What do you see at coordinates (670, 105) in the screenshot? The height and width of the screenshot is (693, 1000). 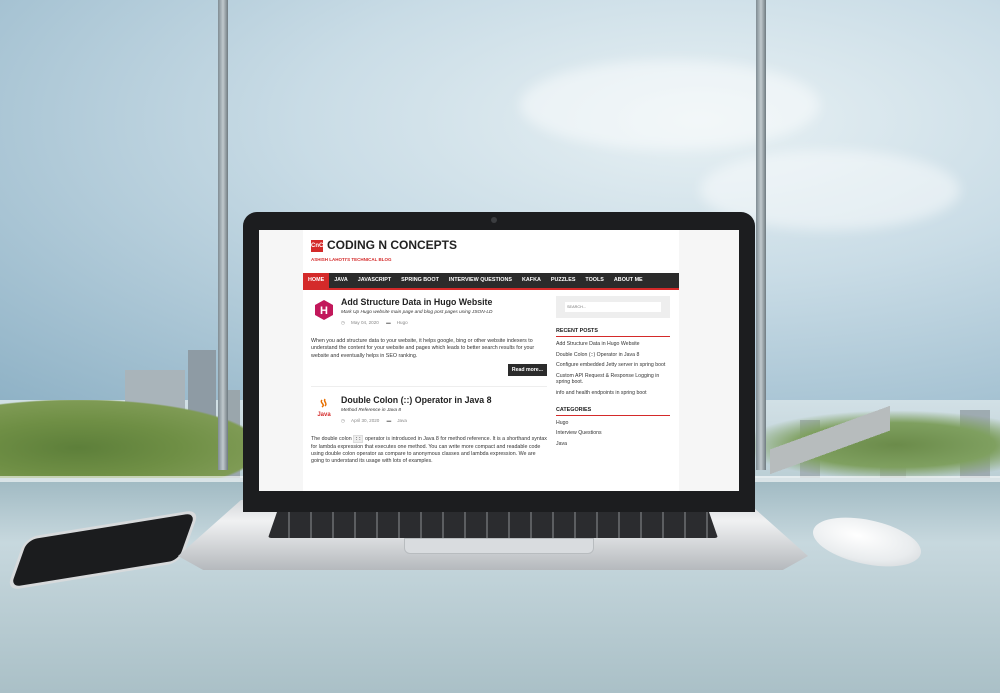 I see `cloud` at bounding box center [670, 105].